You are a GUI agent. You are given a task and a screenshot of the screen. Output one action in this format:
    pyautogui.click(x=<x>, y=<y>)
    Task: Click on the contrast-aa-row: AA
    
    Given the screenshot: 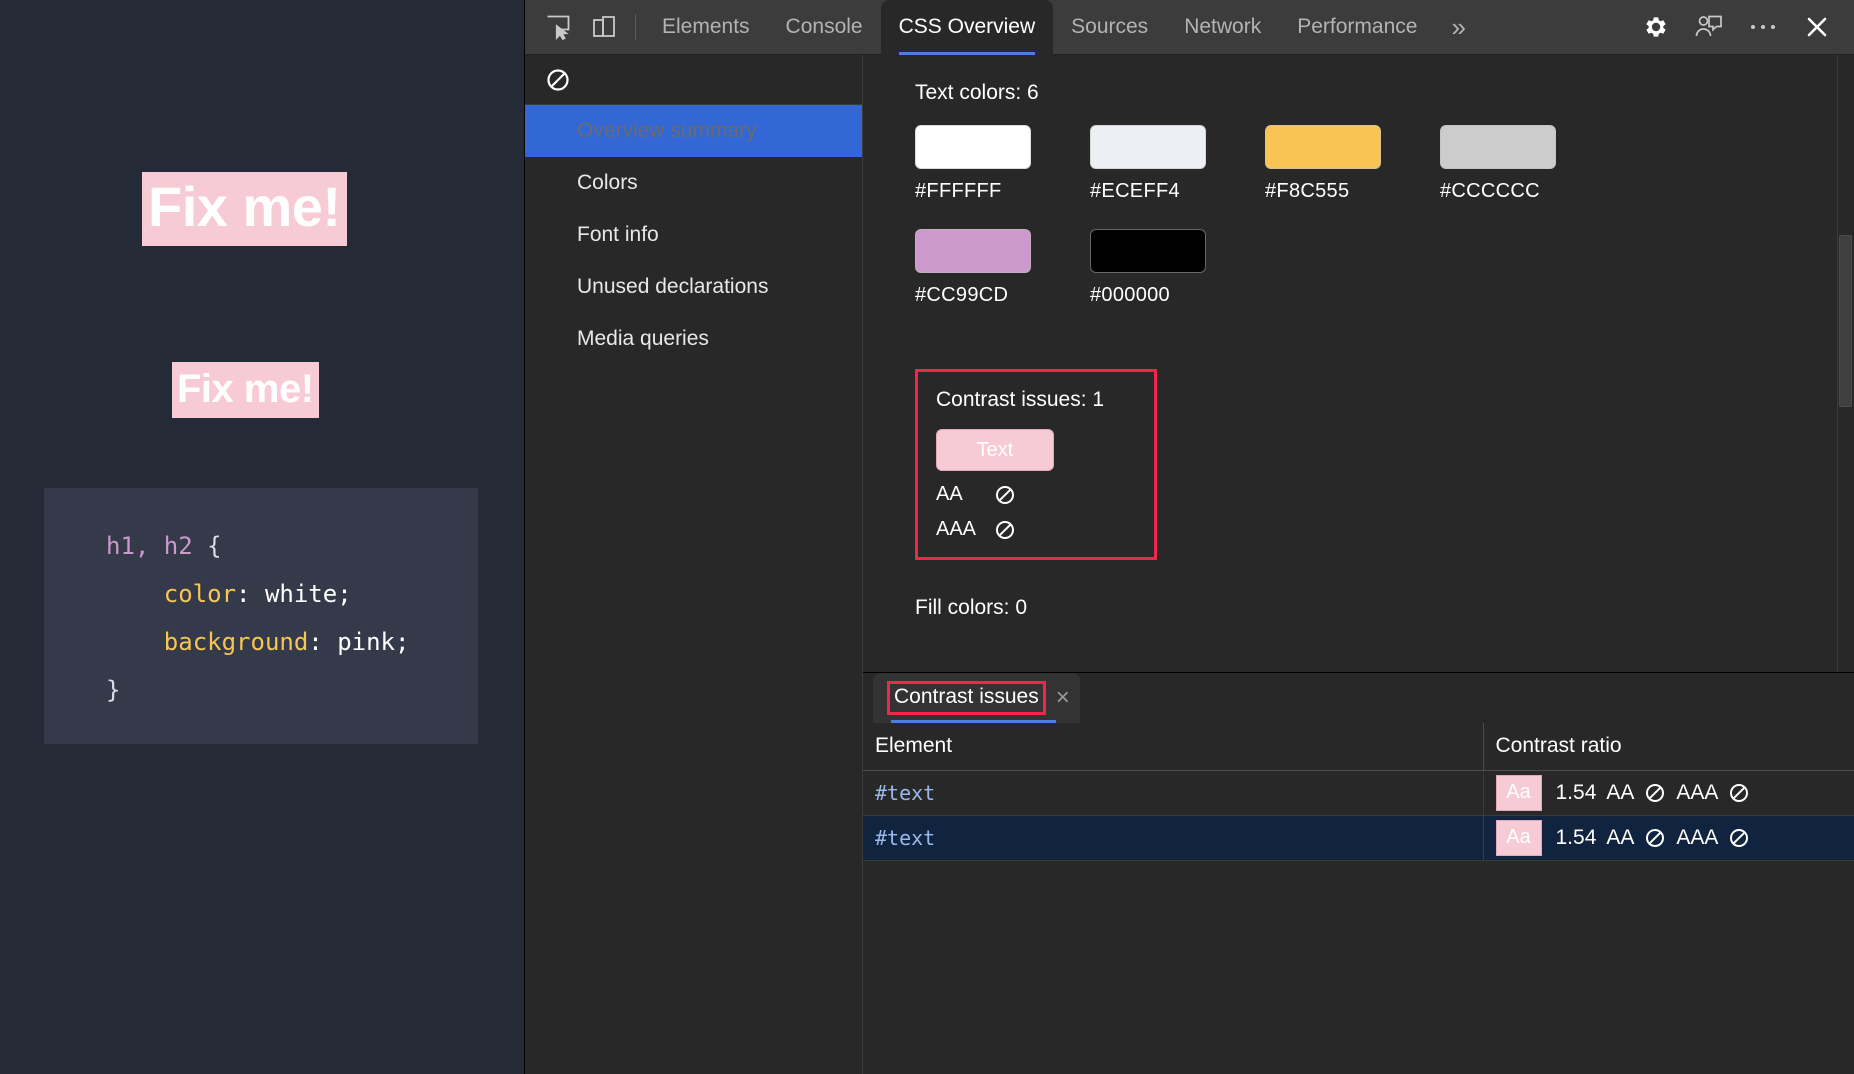 What is the action you would take?
    pyautogui.click(x=1036, y=494)
    